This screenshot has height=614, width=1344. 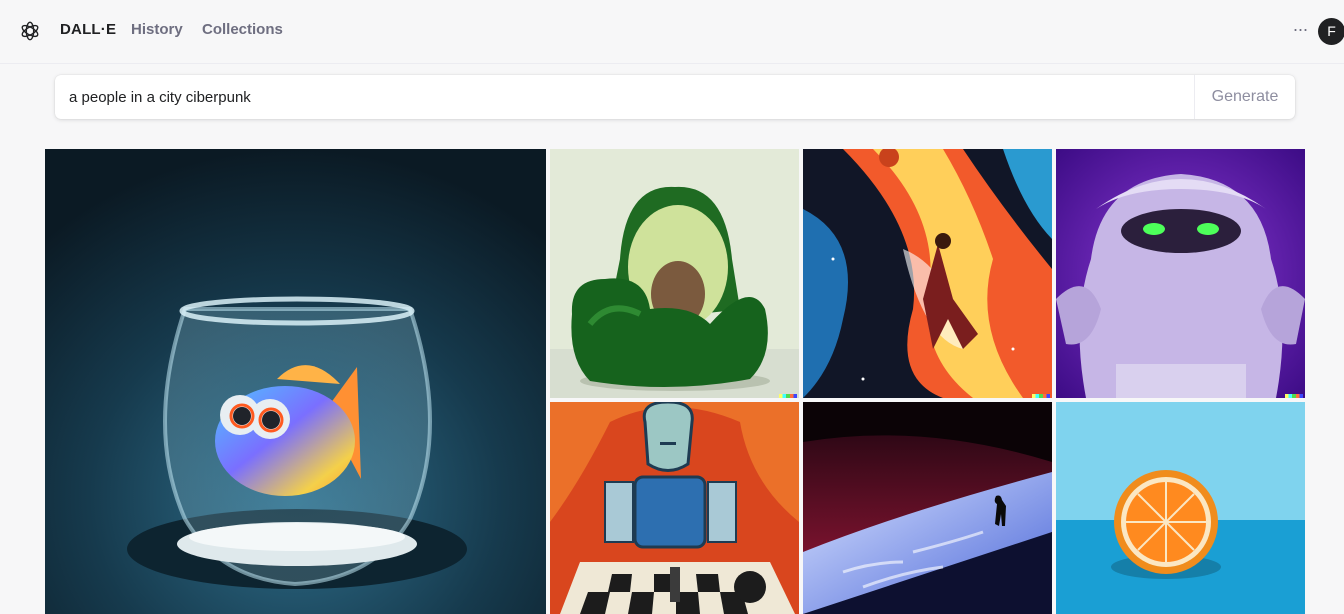 What do you see at coordinates (30, 31) in the screenshot?
I see `openai-logo-icon` at bounding box center [30, 31].